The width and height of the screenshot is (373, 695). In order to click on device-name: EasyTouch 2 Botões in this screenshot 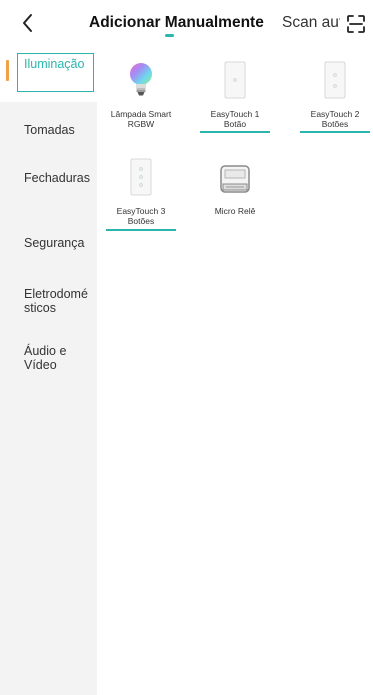, I will do `click(335, 119)`.